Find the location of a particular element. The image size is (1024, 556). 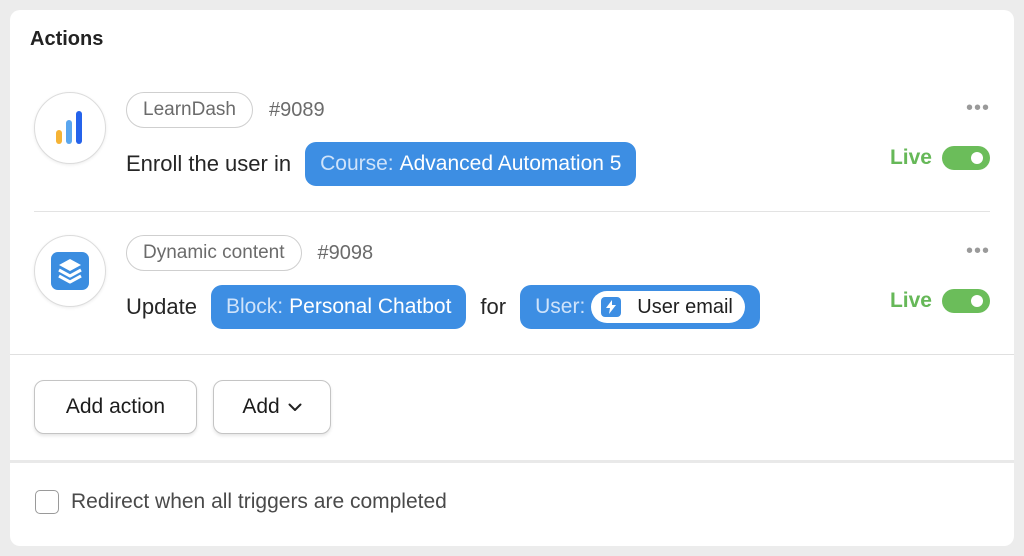

learndash-logo is located at coordinates (70, 128).